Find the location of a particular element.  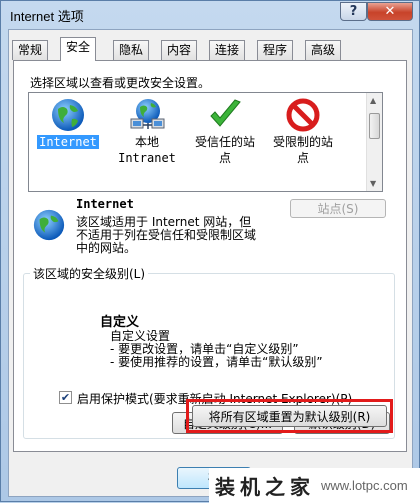

tab-content: 内容 is located at coordinates (179, 50).